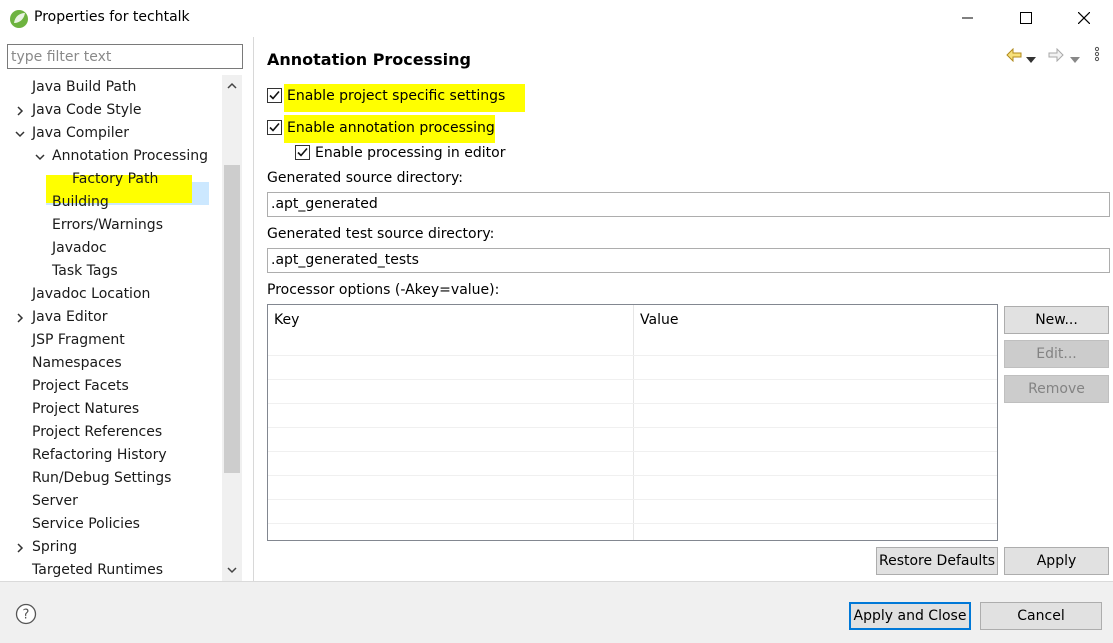 The width and height of the screenshot is (1113, 643). What do you see at coordinates (1075, 60) in the screenshot?
I see `forward-dropdown-icon` at bounding box center [1075, 60].